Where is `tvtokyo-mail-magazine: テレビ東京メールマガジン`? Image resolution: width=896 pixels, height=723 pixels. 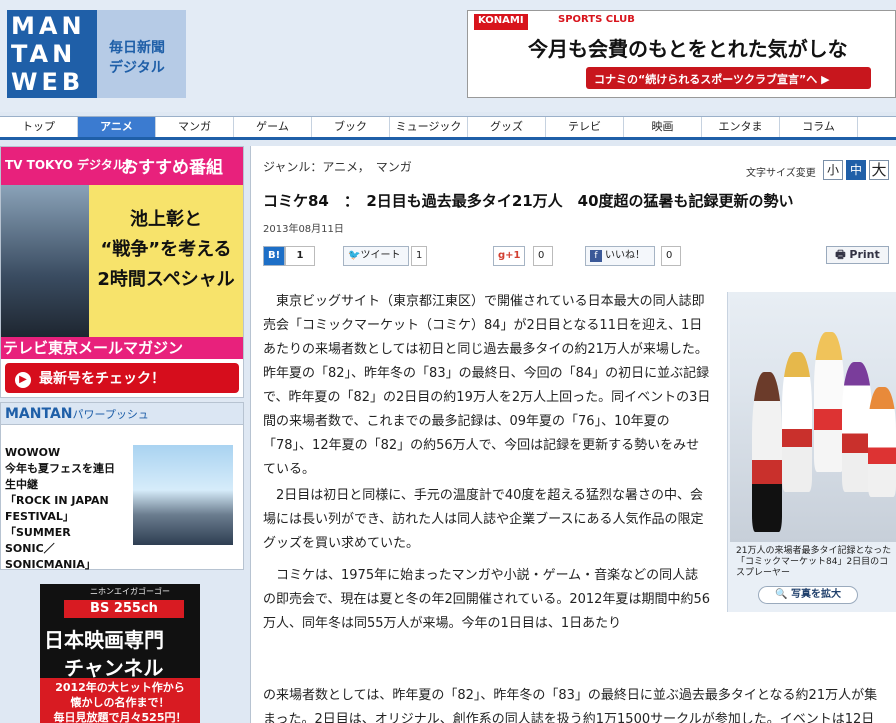
tvtokyo-mail-magazine: テレビ東京メールマガジン is located at coordinates (122, 348).